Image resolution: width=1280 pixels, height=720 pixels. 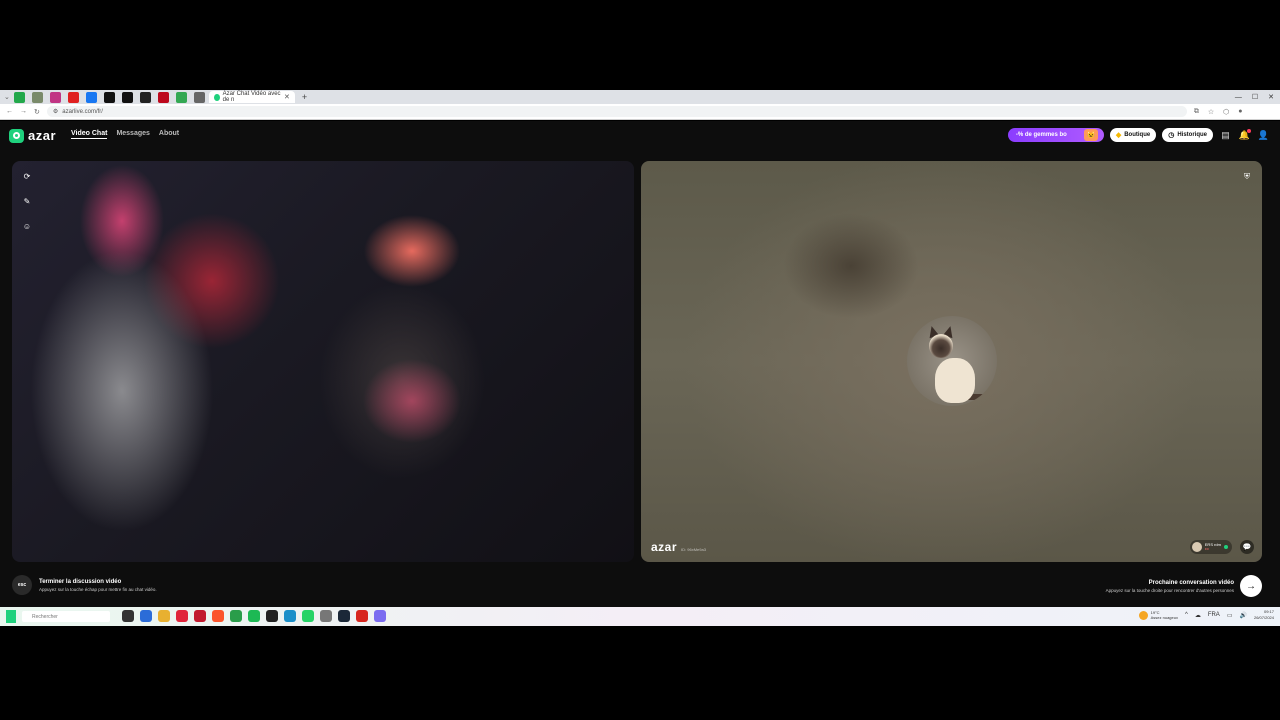 What do you see at coordinates (19, 97) in the screenshot?
I see `green-square-icon` at bounding box center [19, 97].